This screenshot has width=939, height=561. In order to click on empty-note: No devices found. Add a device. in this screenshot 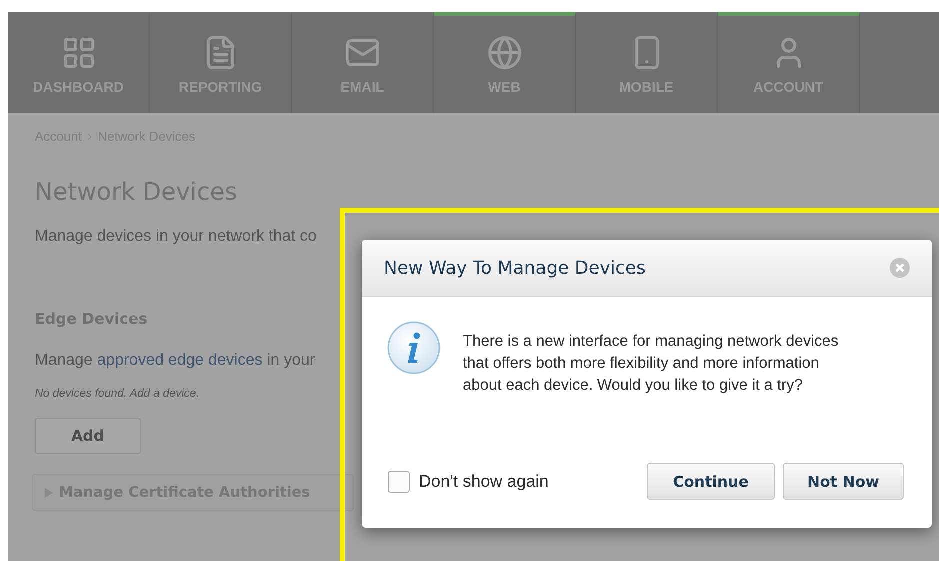, I will do `click(117, 394)`.